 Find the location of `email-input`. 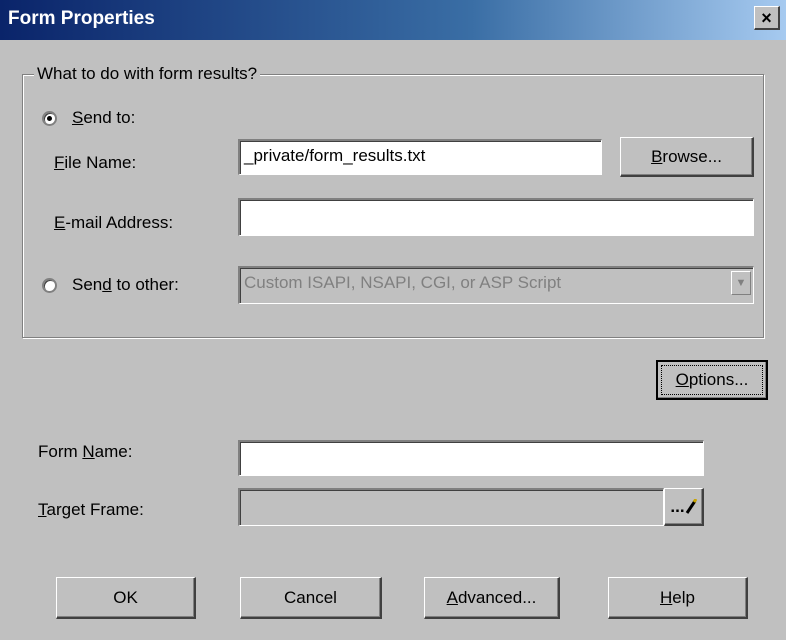

email-input is located at coordinates (496, 217).